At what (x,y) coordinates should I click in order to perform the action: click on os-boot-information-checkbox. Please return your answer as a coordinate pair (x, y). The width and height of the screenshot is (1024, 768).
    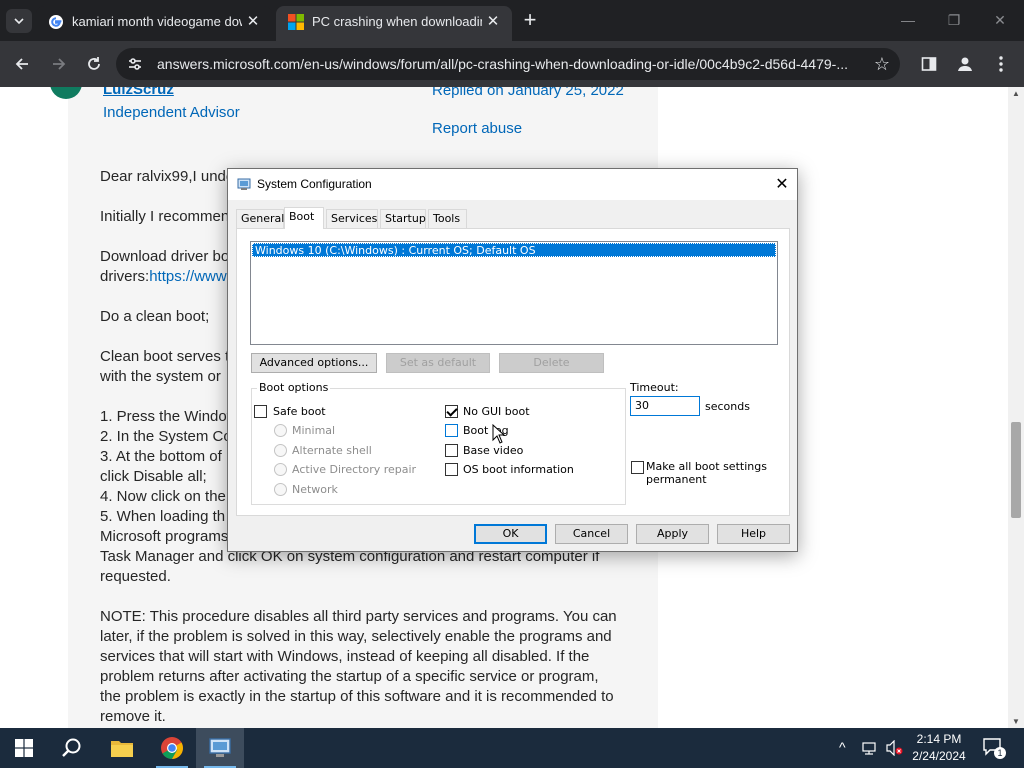
    Looking at the image, I should click on (451, 469).